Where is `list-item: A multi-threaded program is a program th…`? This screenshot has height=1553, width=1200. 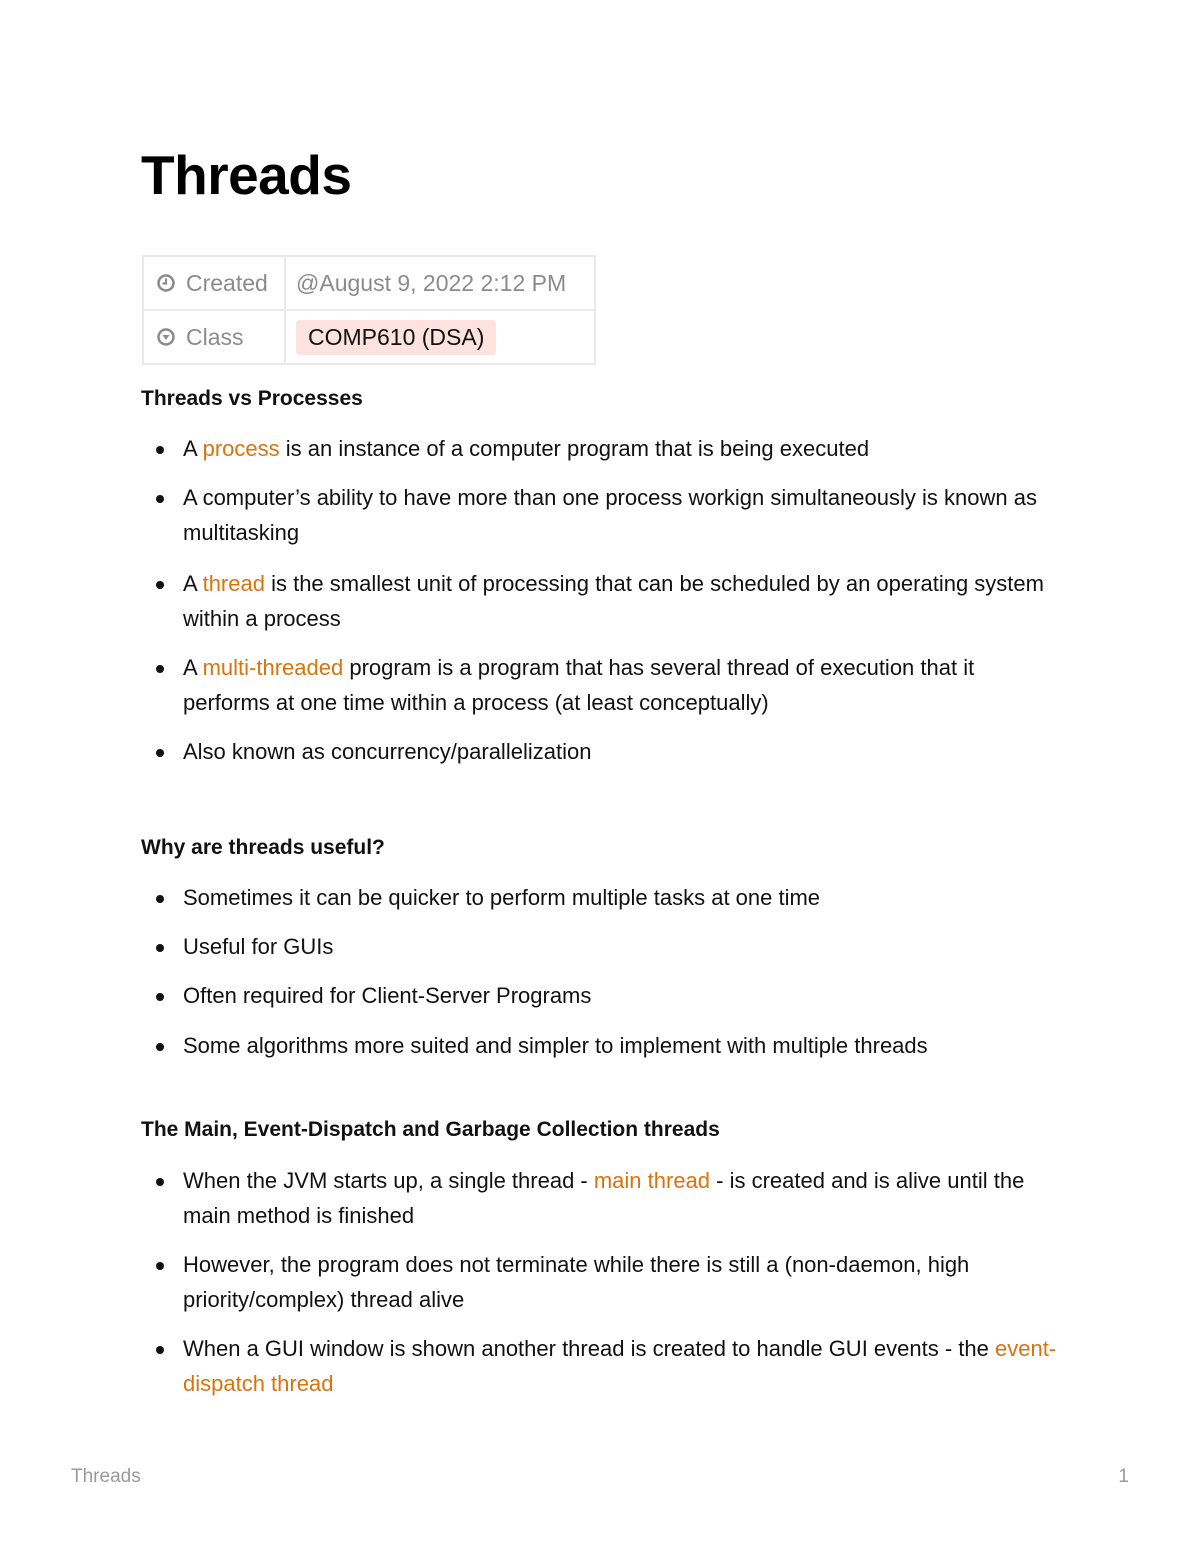
list-item: A multi-threaded program is a program th… is located at coordinates (601, 685).